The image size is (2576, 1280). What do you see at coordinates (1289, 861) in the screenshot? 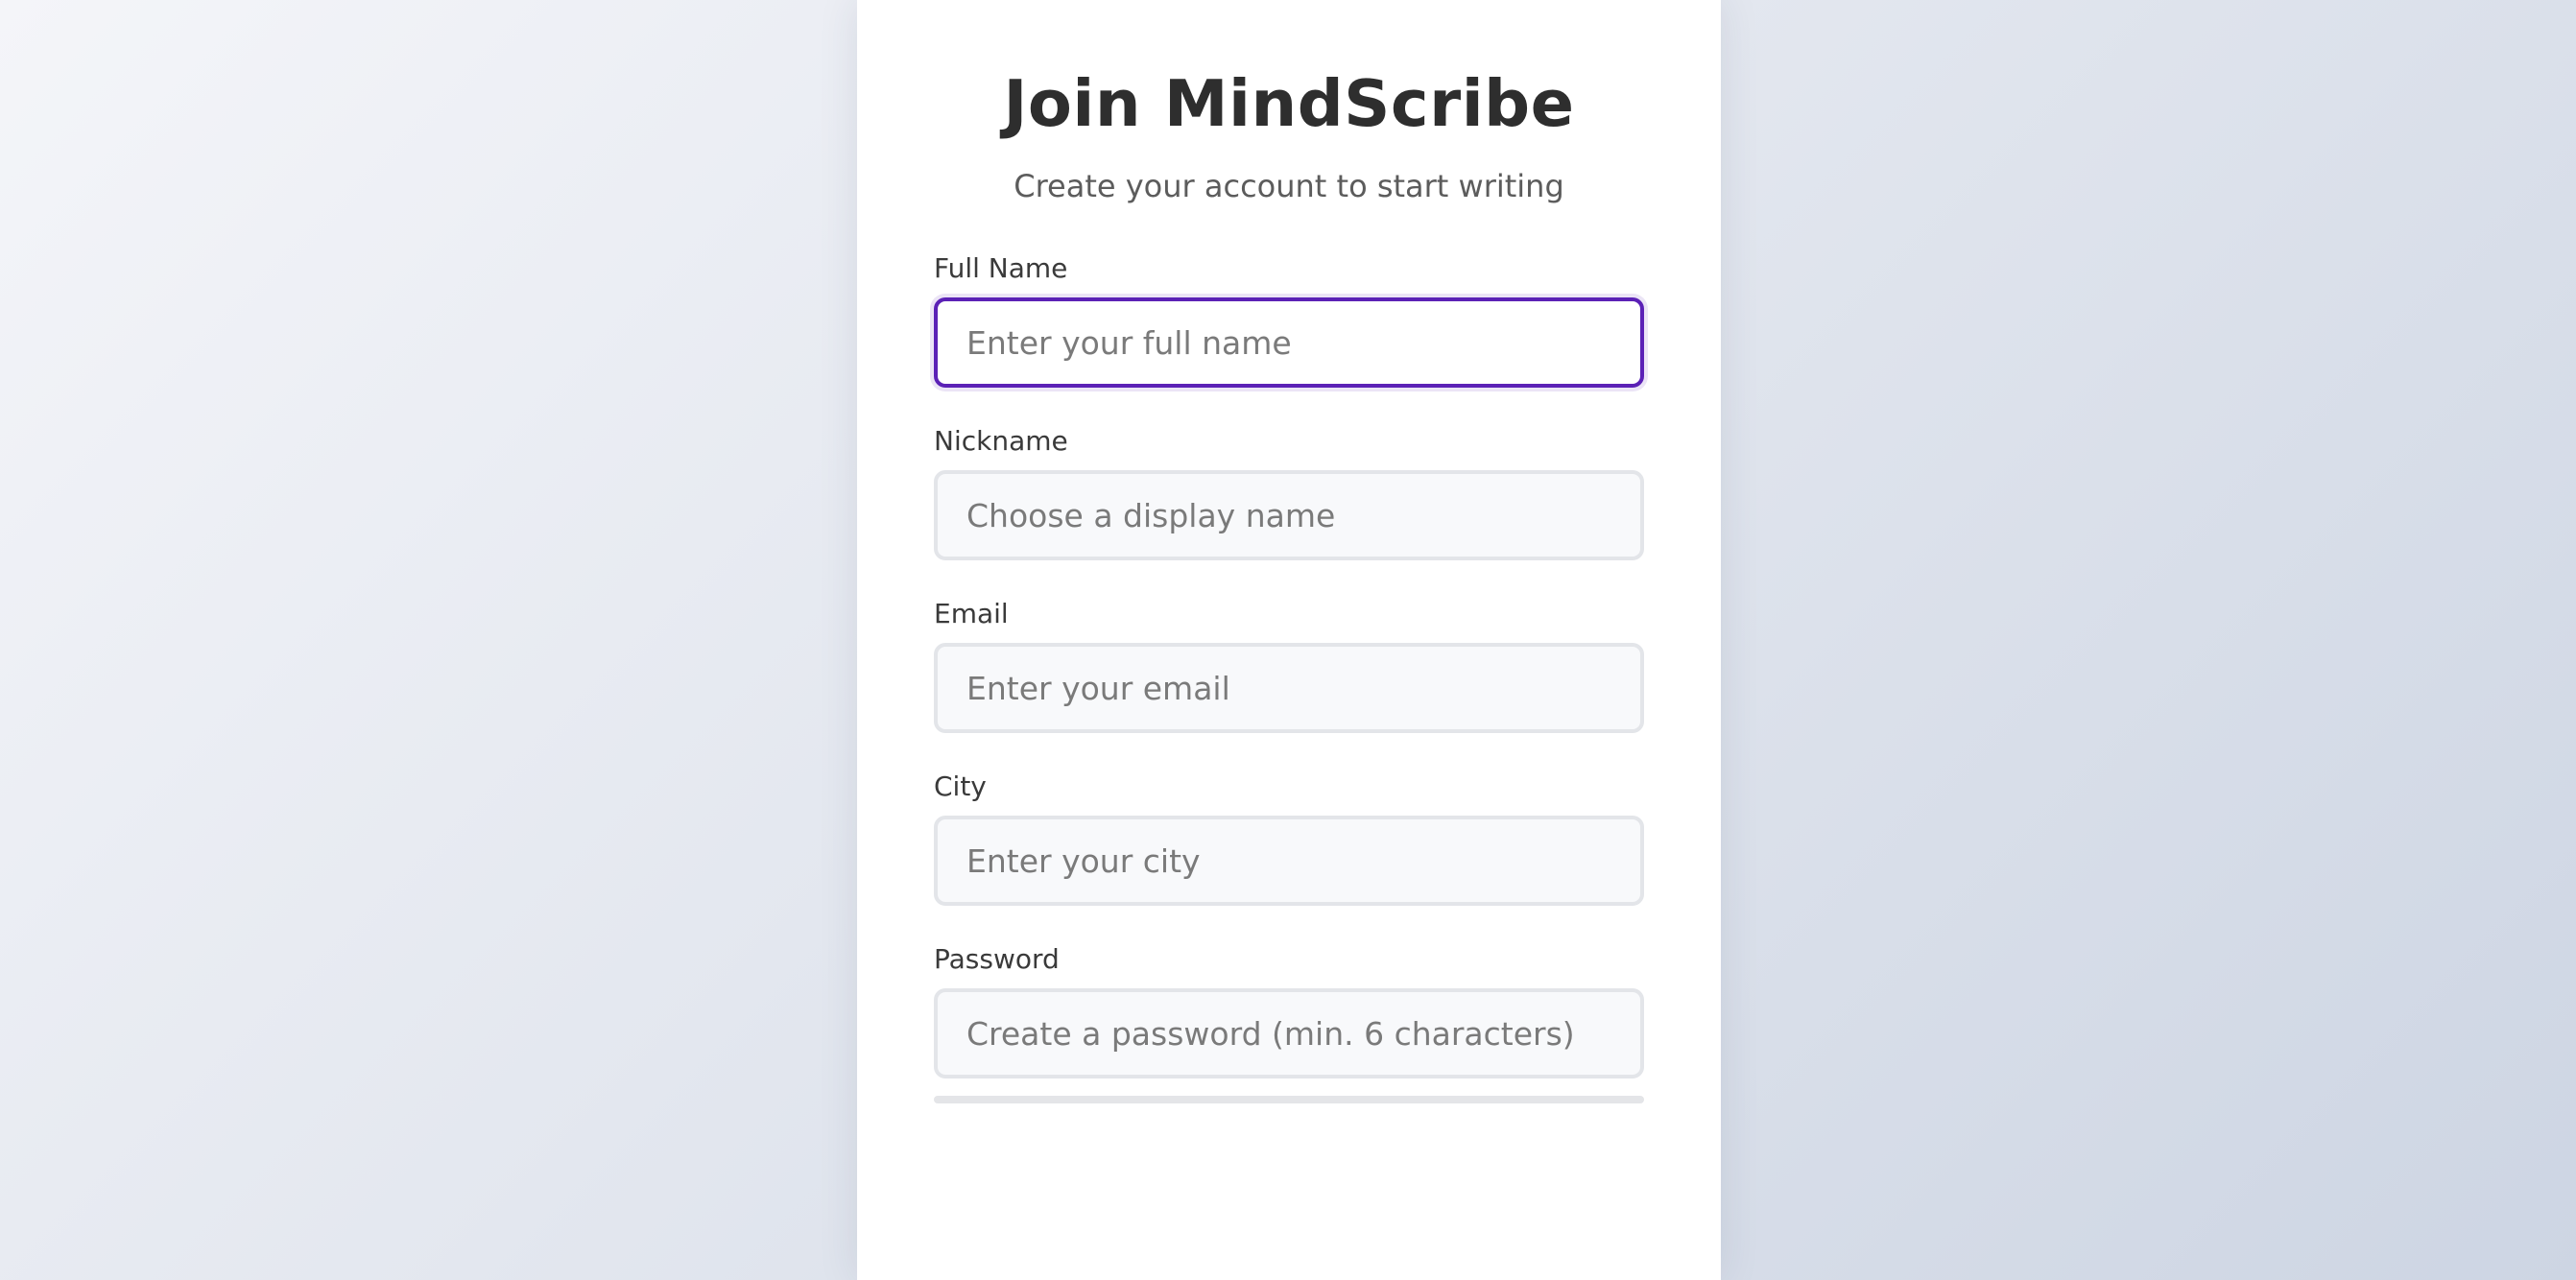
I see `city-input` at bounding box center [1289, 861].